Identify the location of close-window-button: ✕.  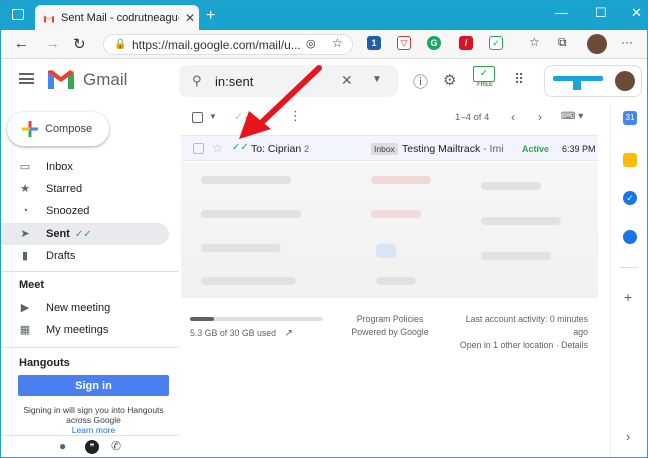
(636, 13).